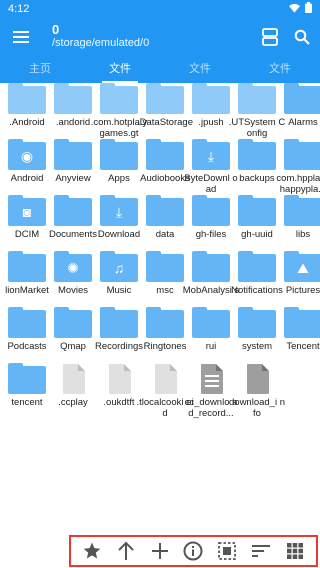 This screenshot has width=320, height=568. Describe the element at coordinates (200, 70) in the screenshot. I see `tab-files-2: 文件` at that location.